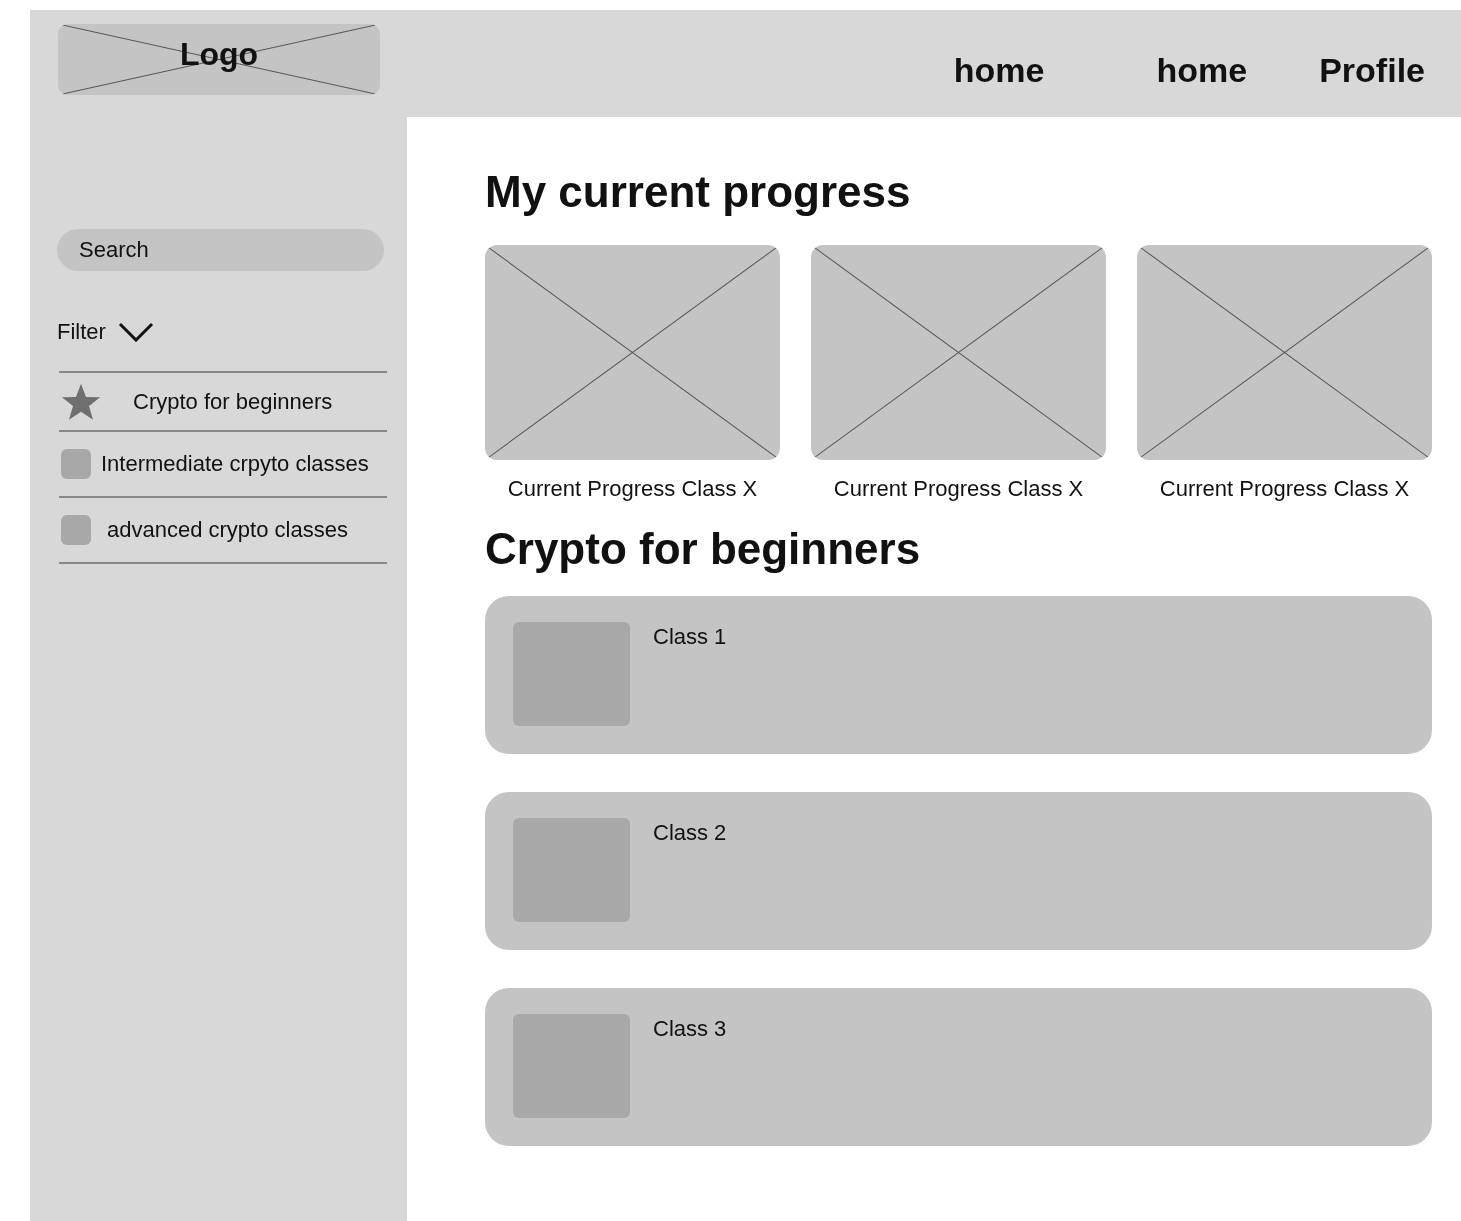 The width and height of the screenshot is (1461, 1221). I want to click on class-card: Class 1, so click(958, 675).